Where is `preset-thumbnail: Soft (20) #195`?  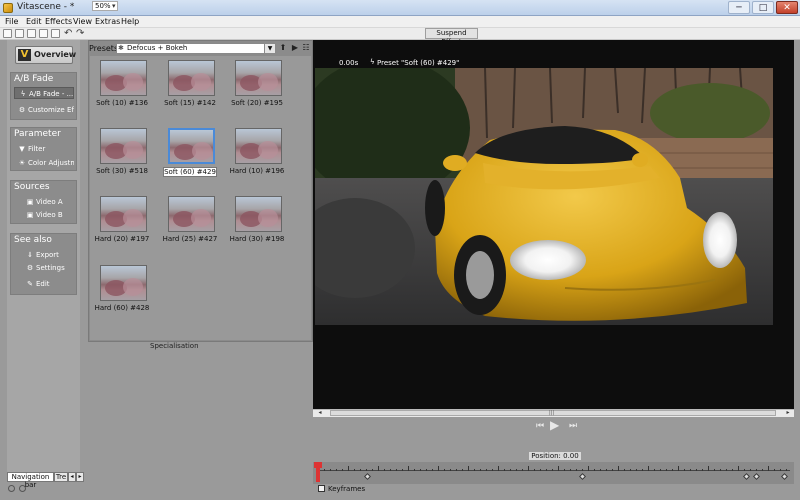 preset-thumbnail: Soft (20) #195 is located at coordinates (257, 87).